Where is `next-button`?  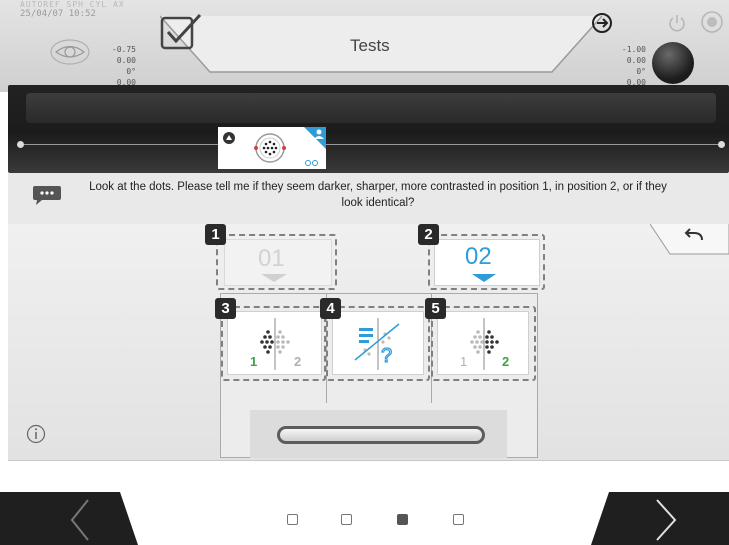 next-button is located at coordinates (660, 518).